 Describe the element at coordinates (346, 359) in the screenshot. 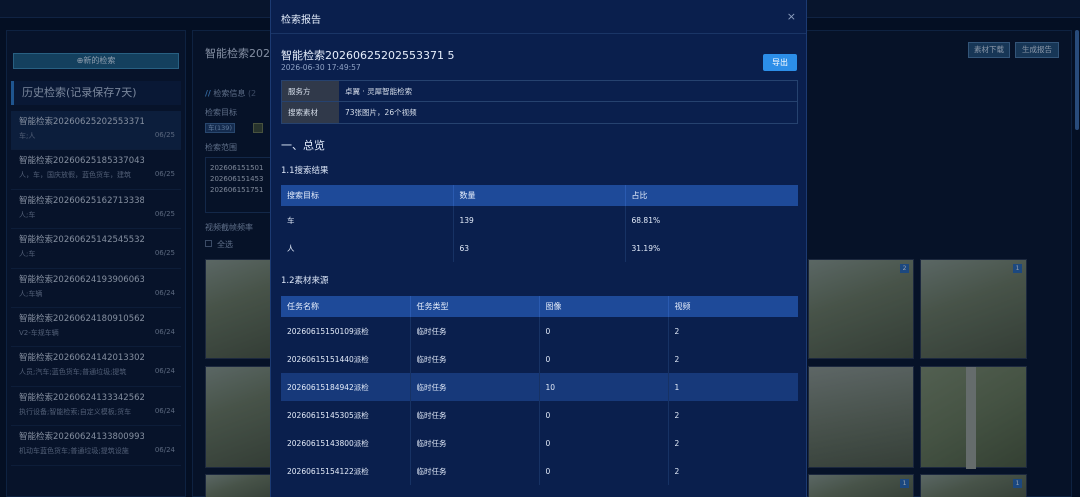

I see `table-cell: 20260615151440派检` at that location.